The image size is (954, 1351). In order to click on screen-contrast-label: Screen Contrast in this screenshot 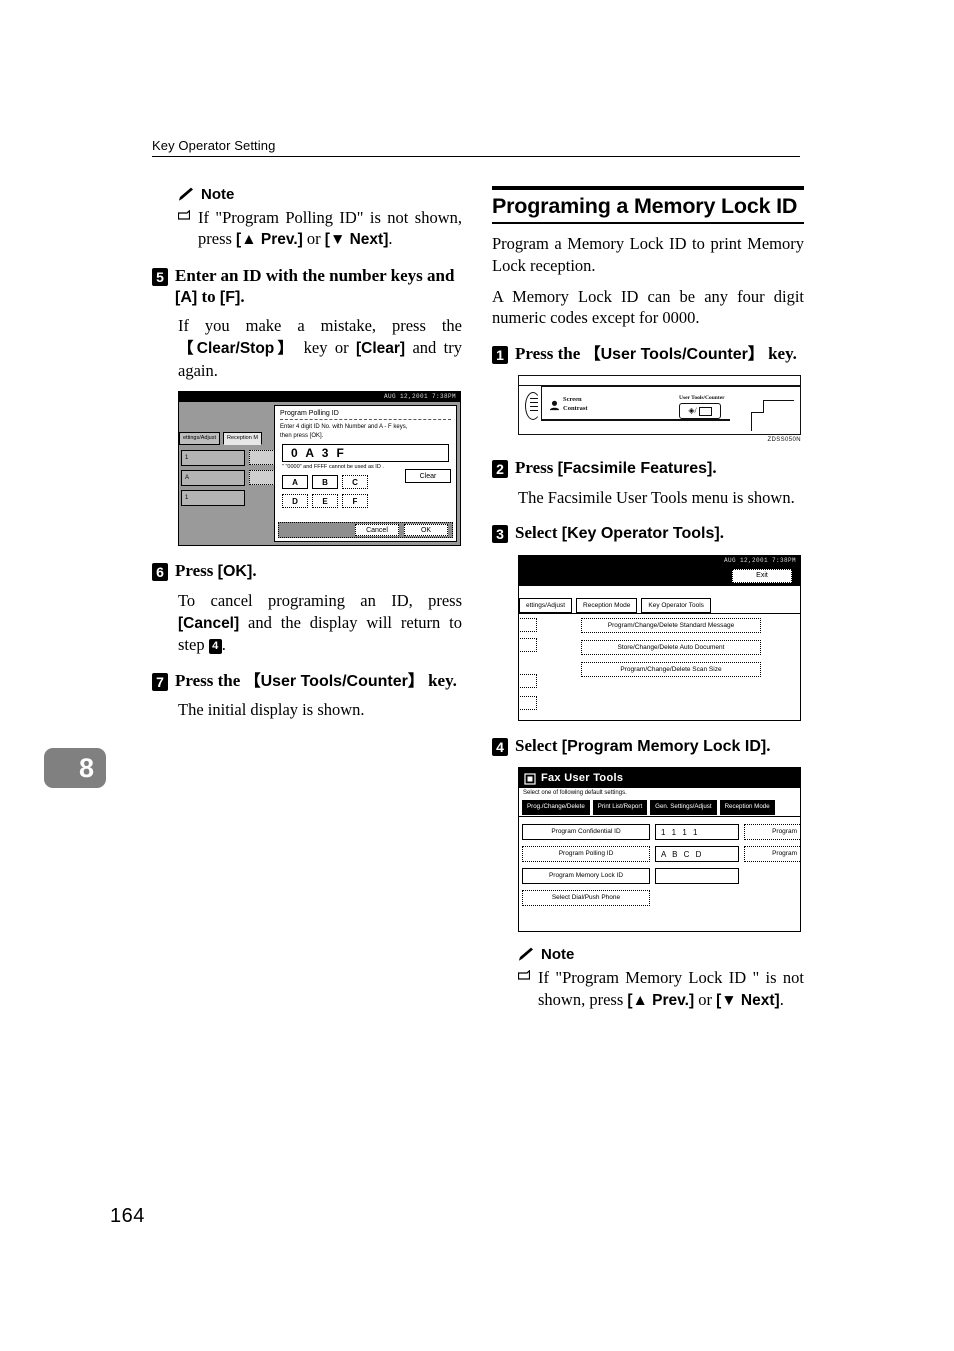, I will do `click(575, 404)`.